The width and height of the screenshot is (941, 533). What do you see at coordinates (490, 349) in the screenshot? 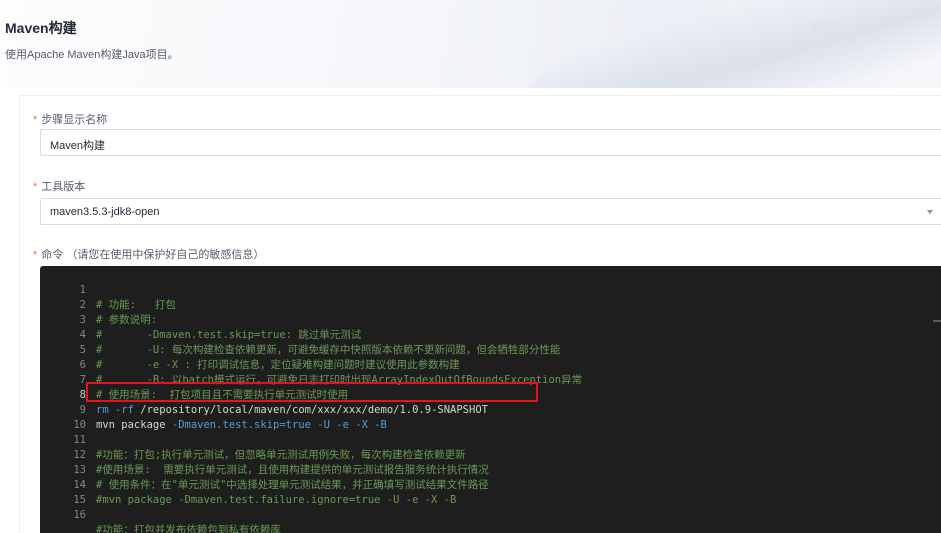
I see `code-line: 5 # -e -X : 打印调试信息，定位疑难构建问题时建议使用此参数构建` at bounding box center [490, 349].